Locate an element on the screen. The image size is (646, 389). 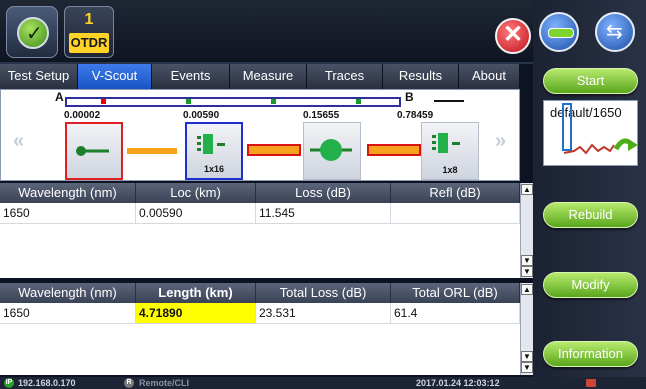
trace-thumbnail: default/1650 is located at coordinates (590, 133).